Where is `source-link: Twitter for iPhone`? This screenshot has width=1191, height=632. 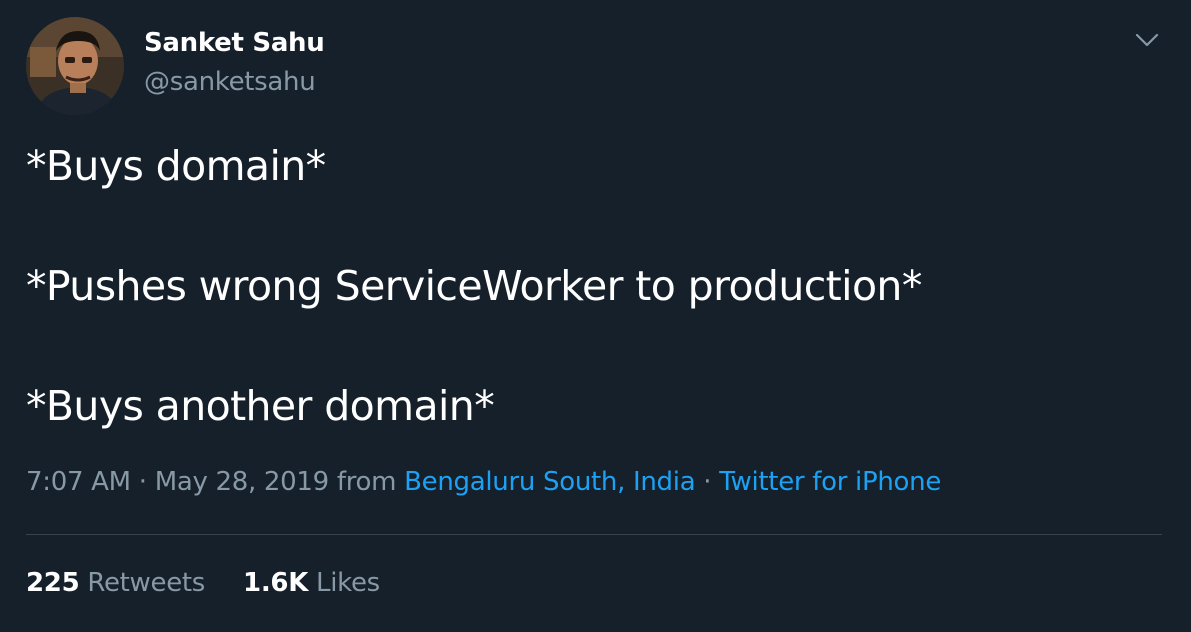
source-link: Twitter for iPhone is located at coordinates (830, 482).